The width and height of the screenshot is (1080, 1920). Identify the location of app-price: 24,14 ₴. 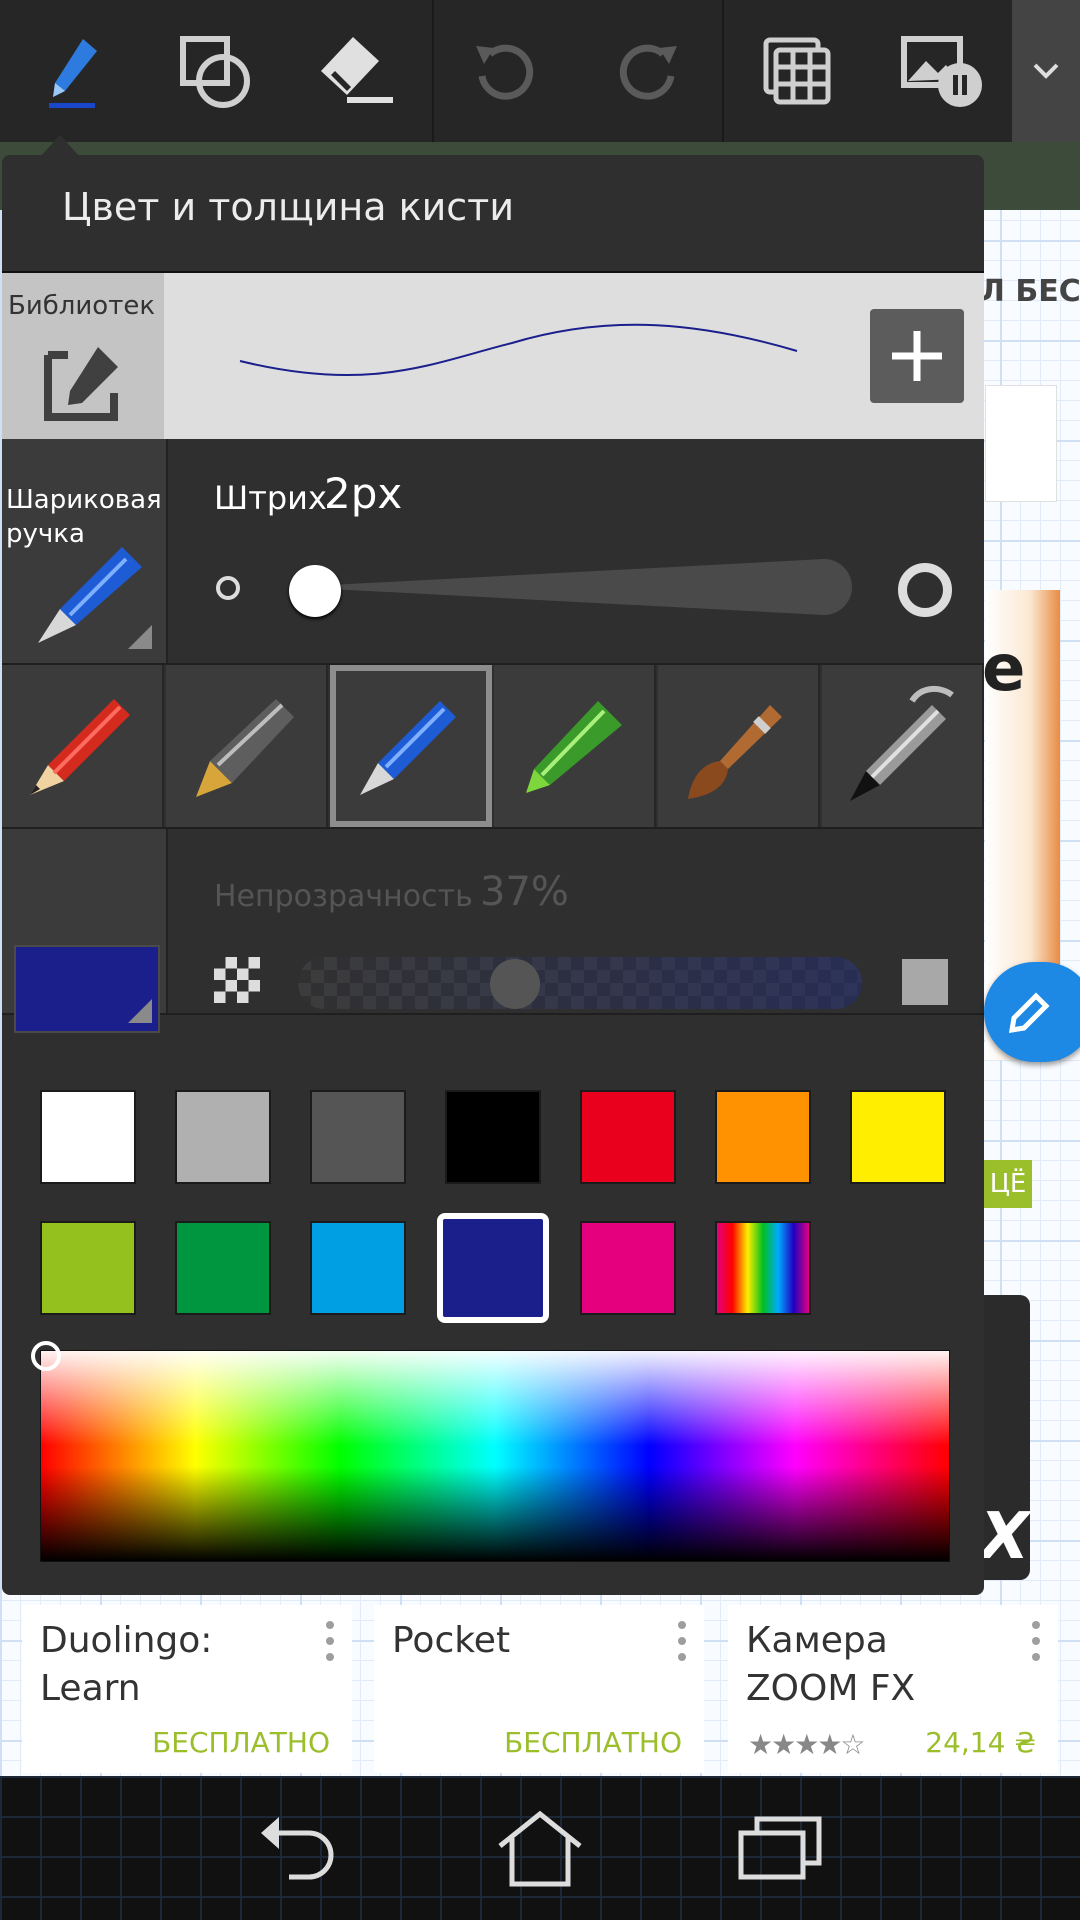
(980, 1742).